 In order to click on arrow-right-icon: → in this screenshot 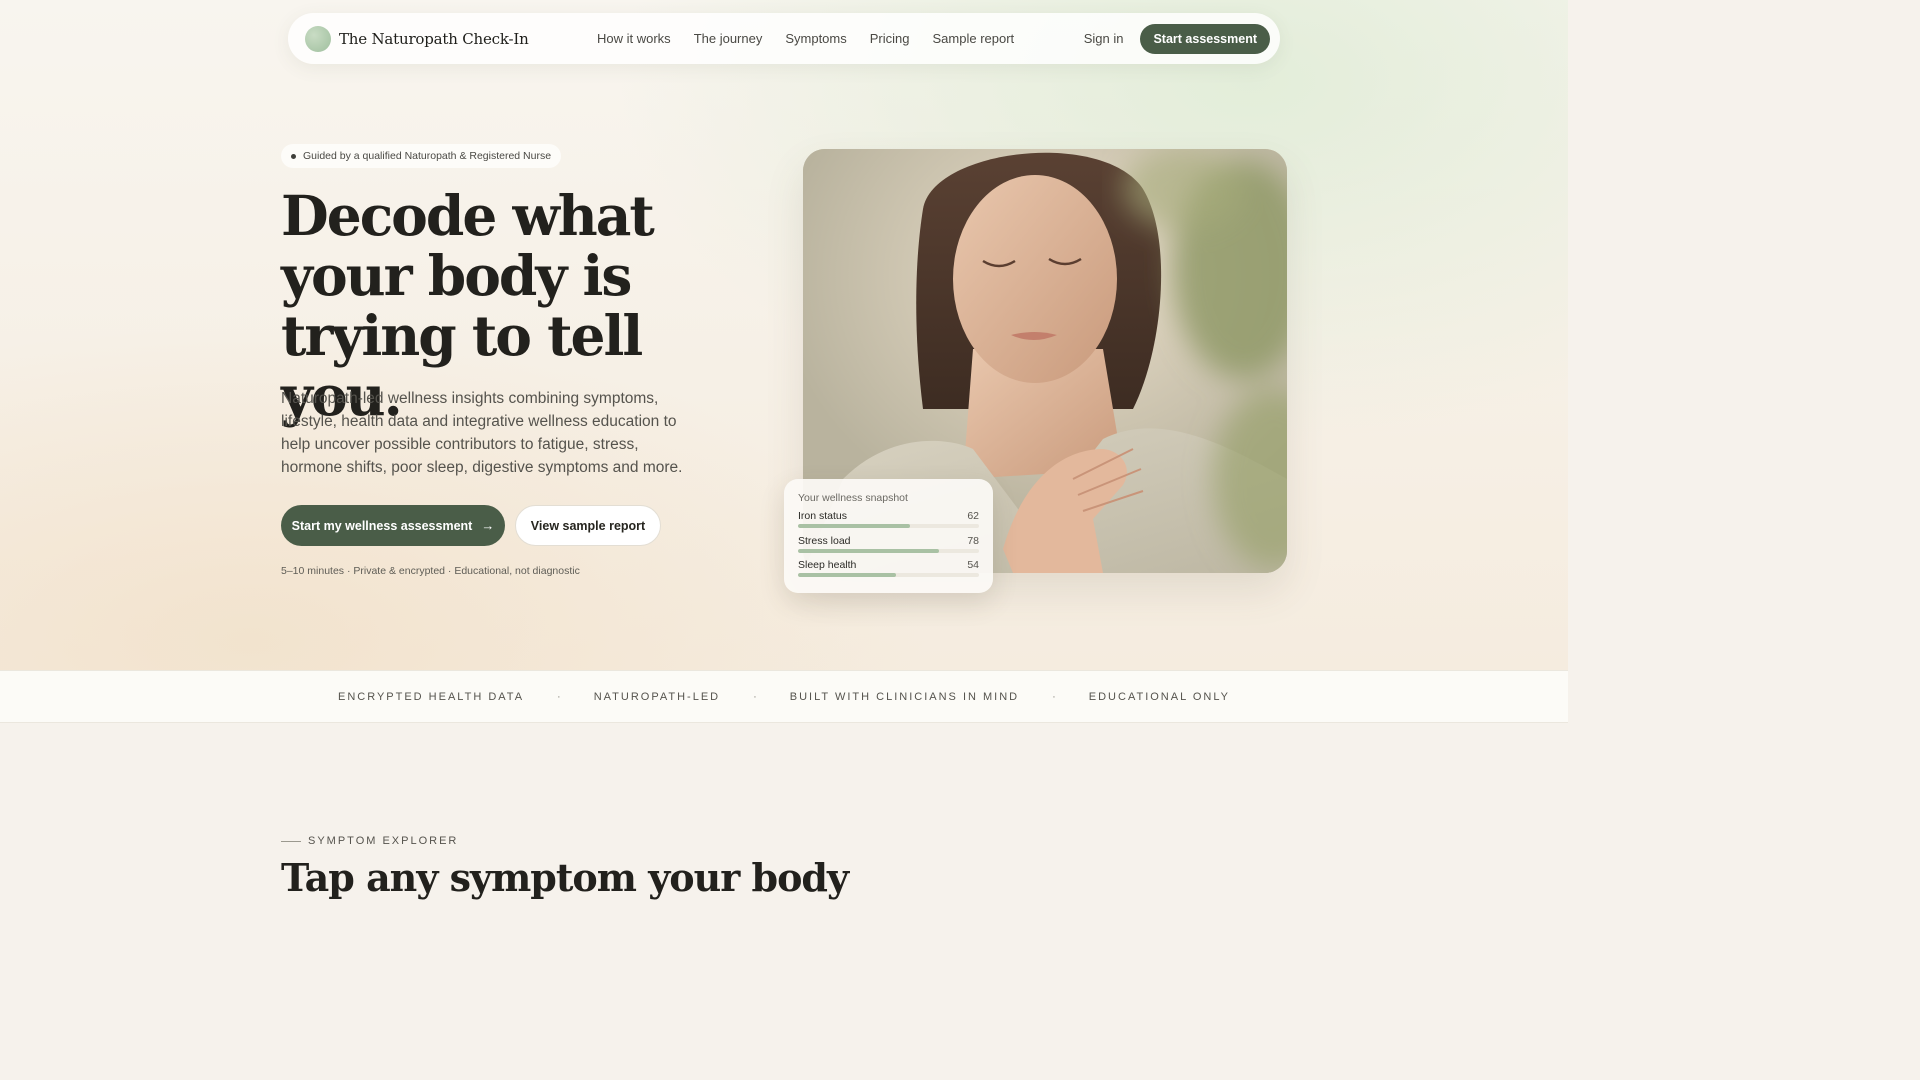, I will do `click(488, 525)`.